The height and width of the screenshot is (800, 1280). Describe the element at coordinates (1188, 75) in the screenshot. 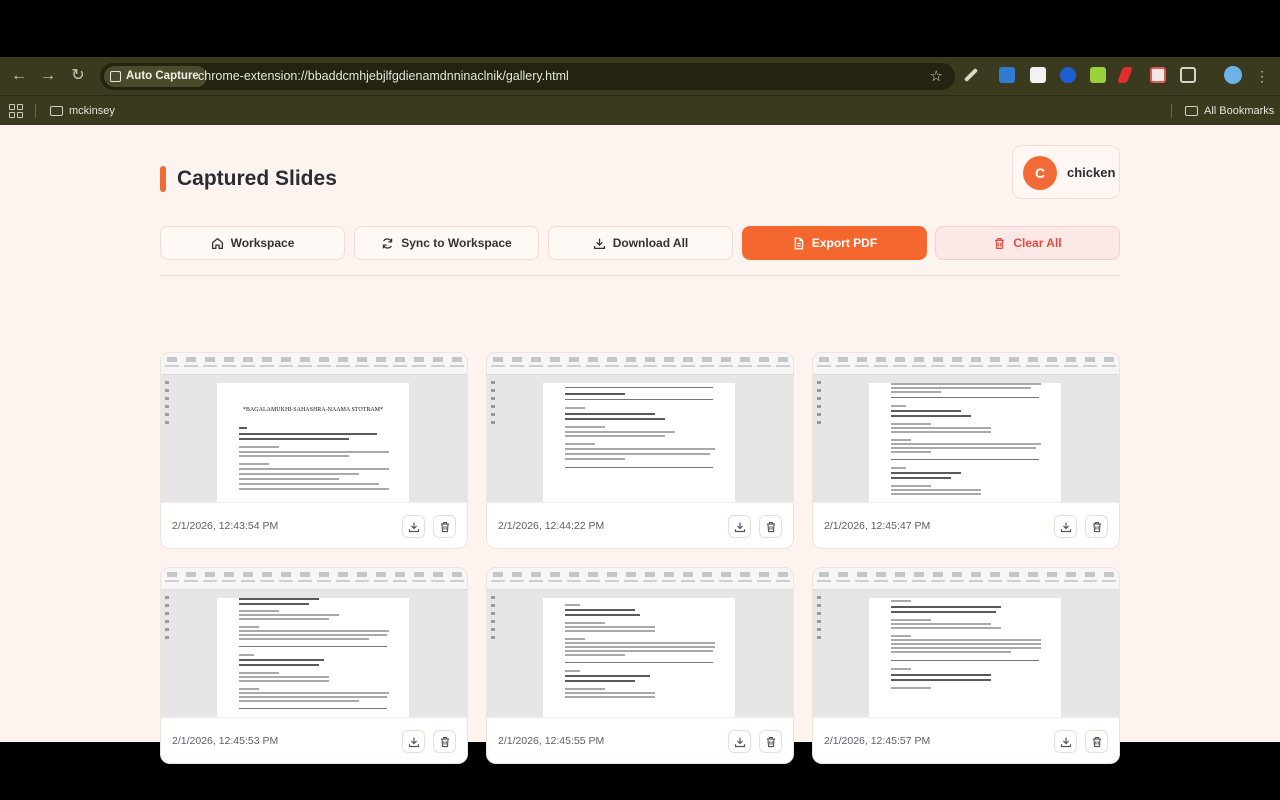

I see `extensions-puzzle-icon` at that location.